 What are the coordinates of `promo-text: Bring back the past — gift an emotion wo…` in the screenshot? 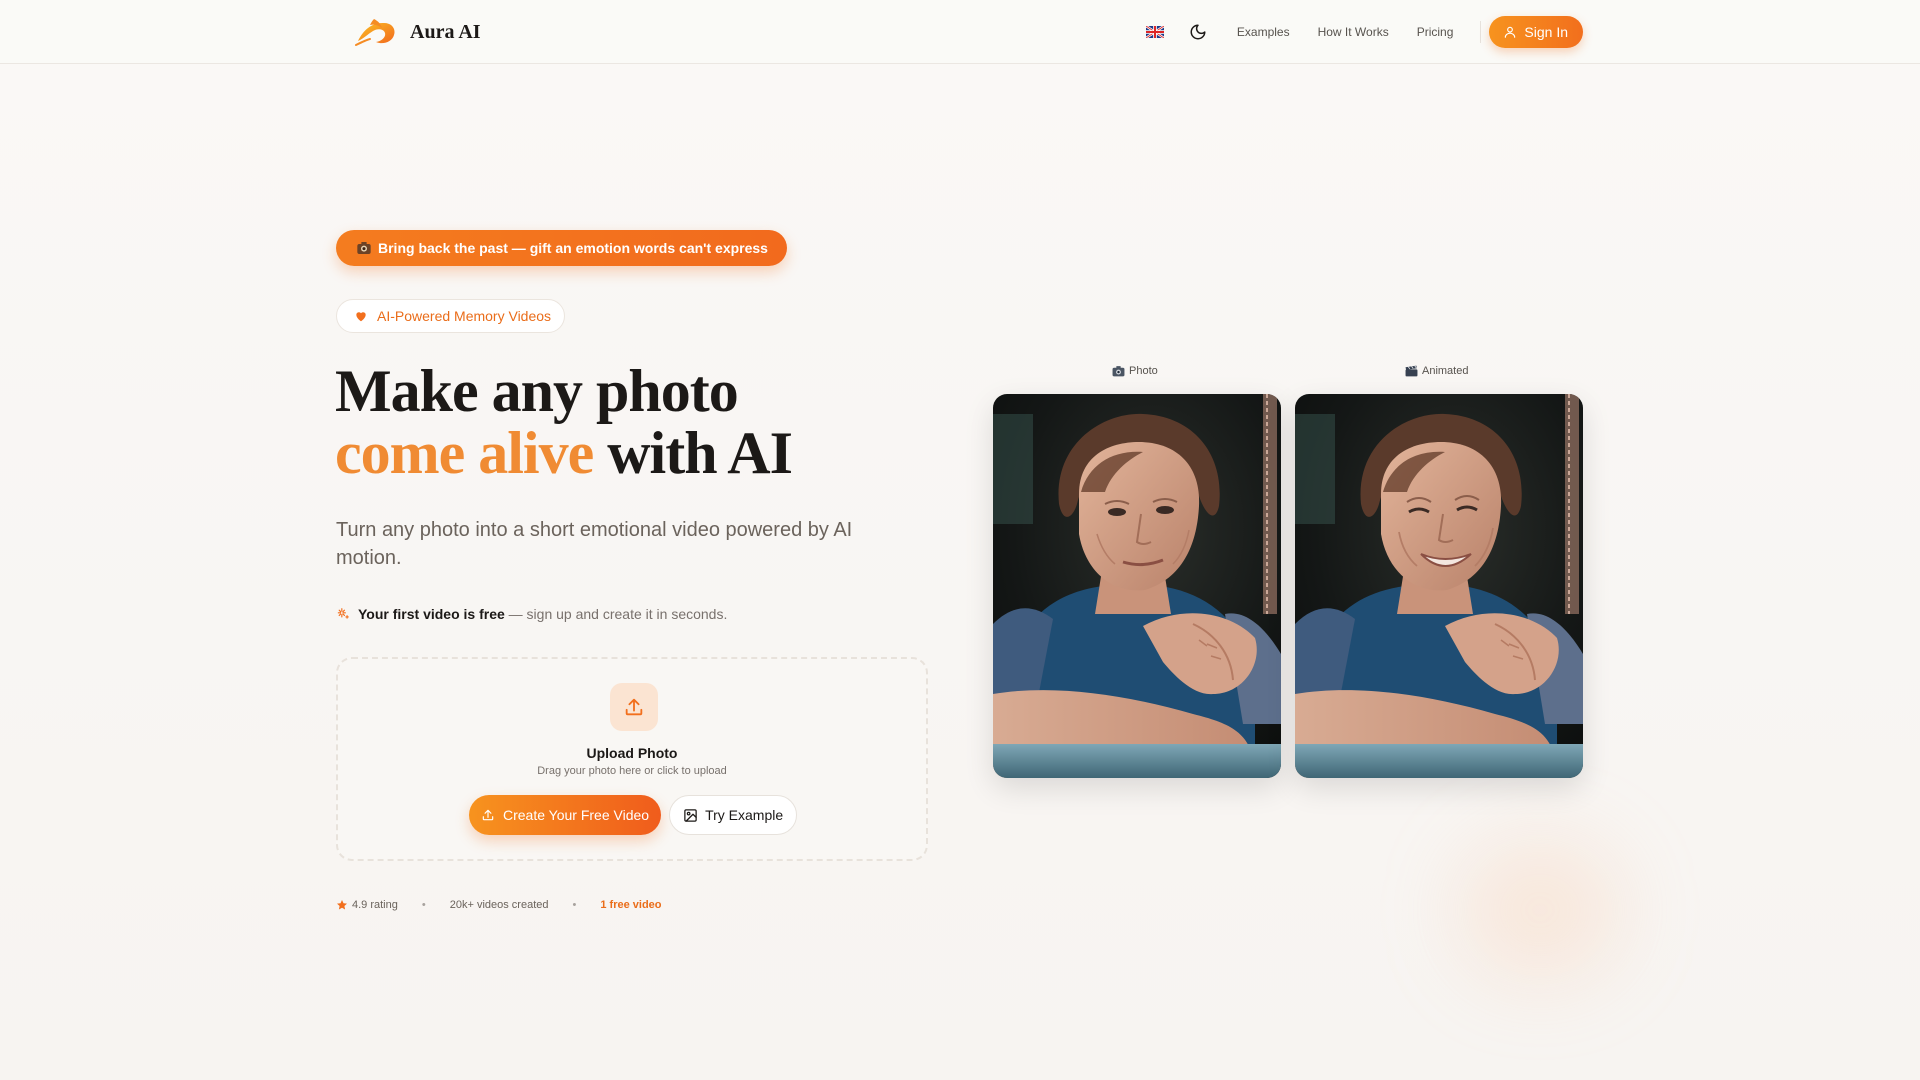 It's located at (573, 248).